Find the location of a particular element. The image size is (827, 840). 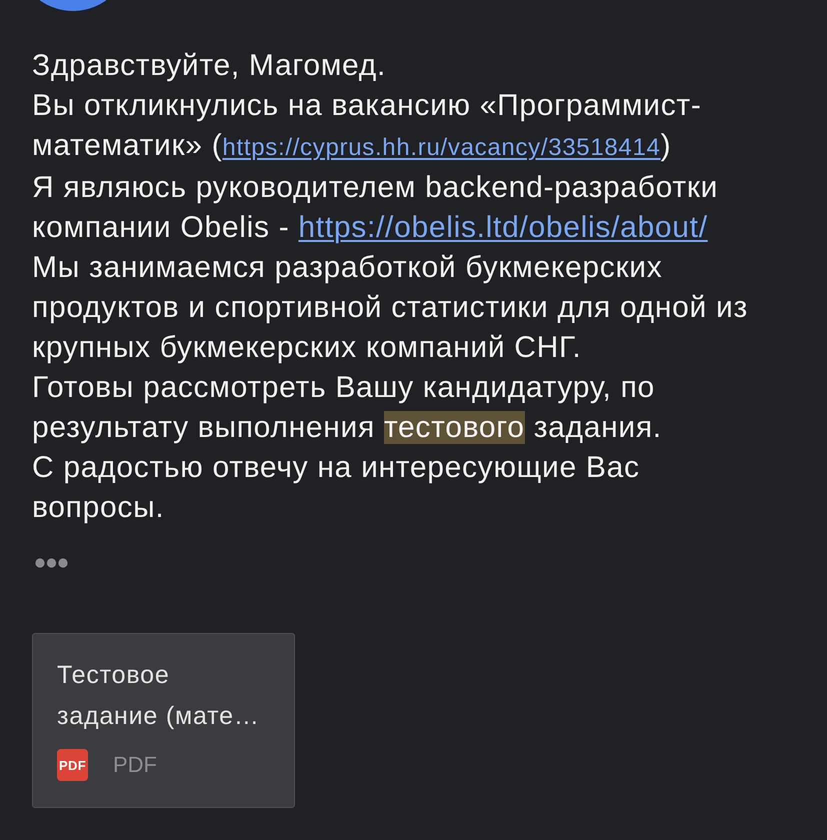

link: https://obelis.ltd/obelis/about/ is located at coordinates (503, 227).